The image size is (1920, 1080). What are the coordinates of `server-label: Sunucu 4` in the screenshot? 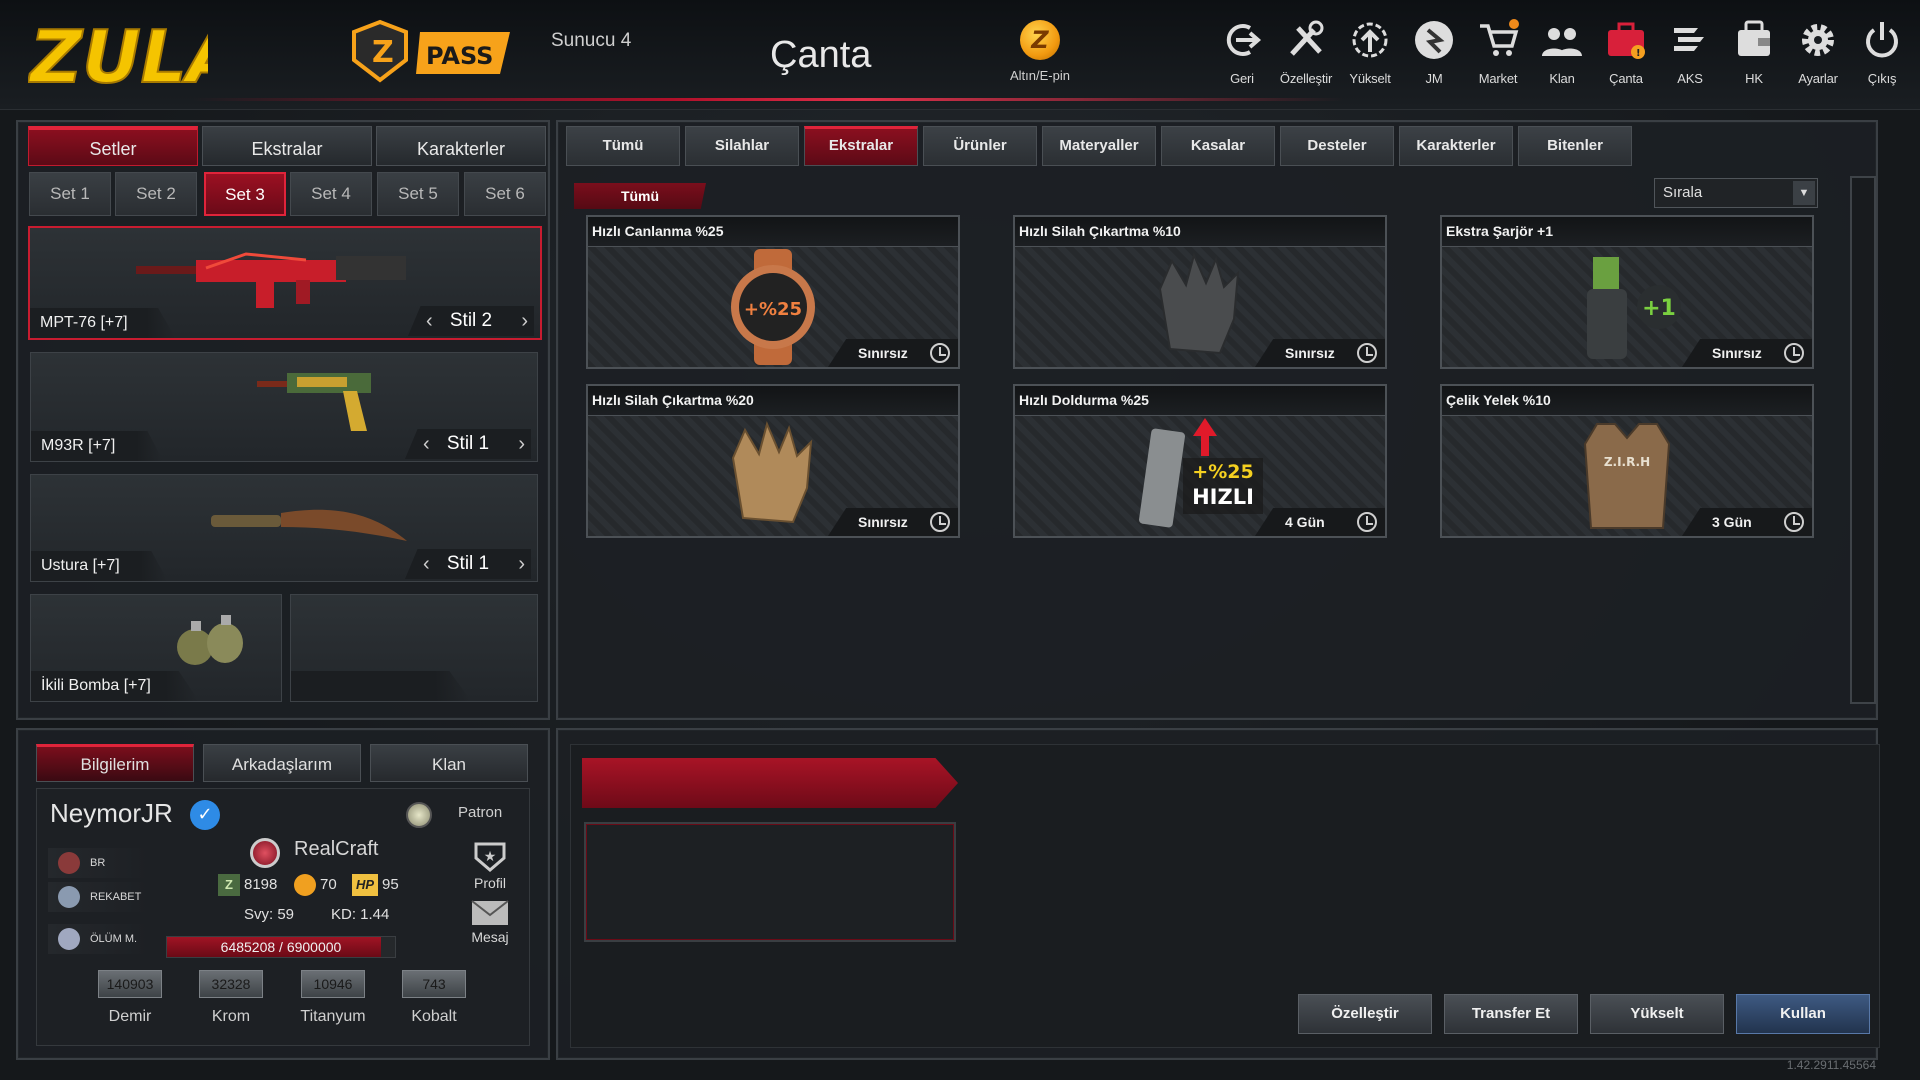 It's located at (591, 40).